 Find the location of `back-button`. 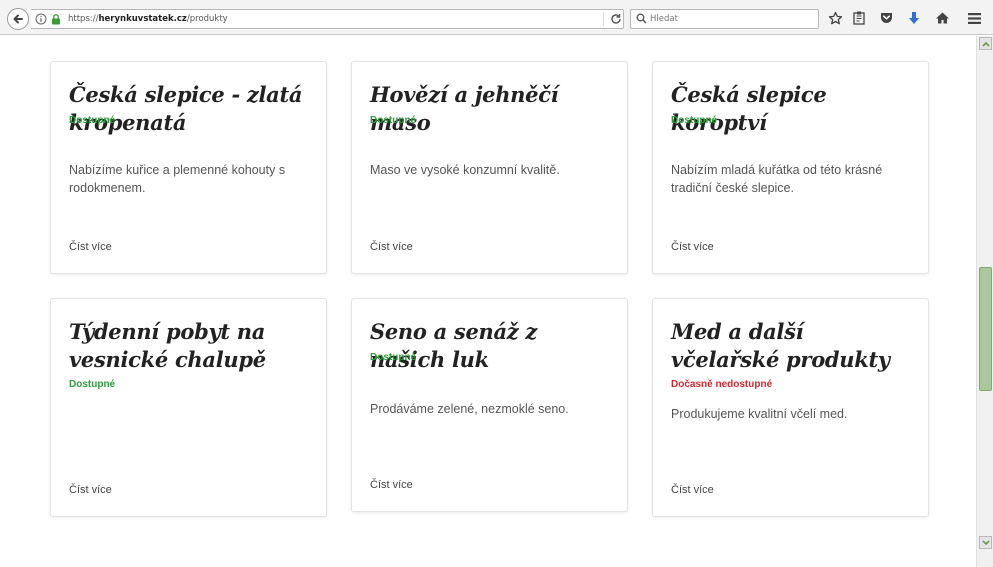

back-button is located at coordinates (18, 19).